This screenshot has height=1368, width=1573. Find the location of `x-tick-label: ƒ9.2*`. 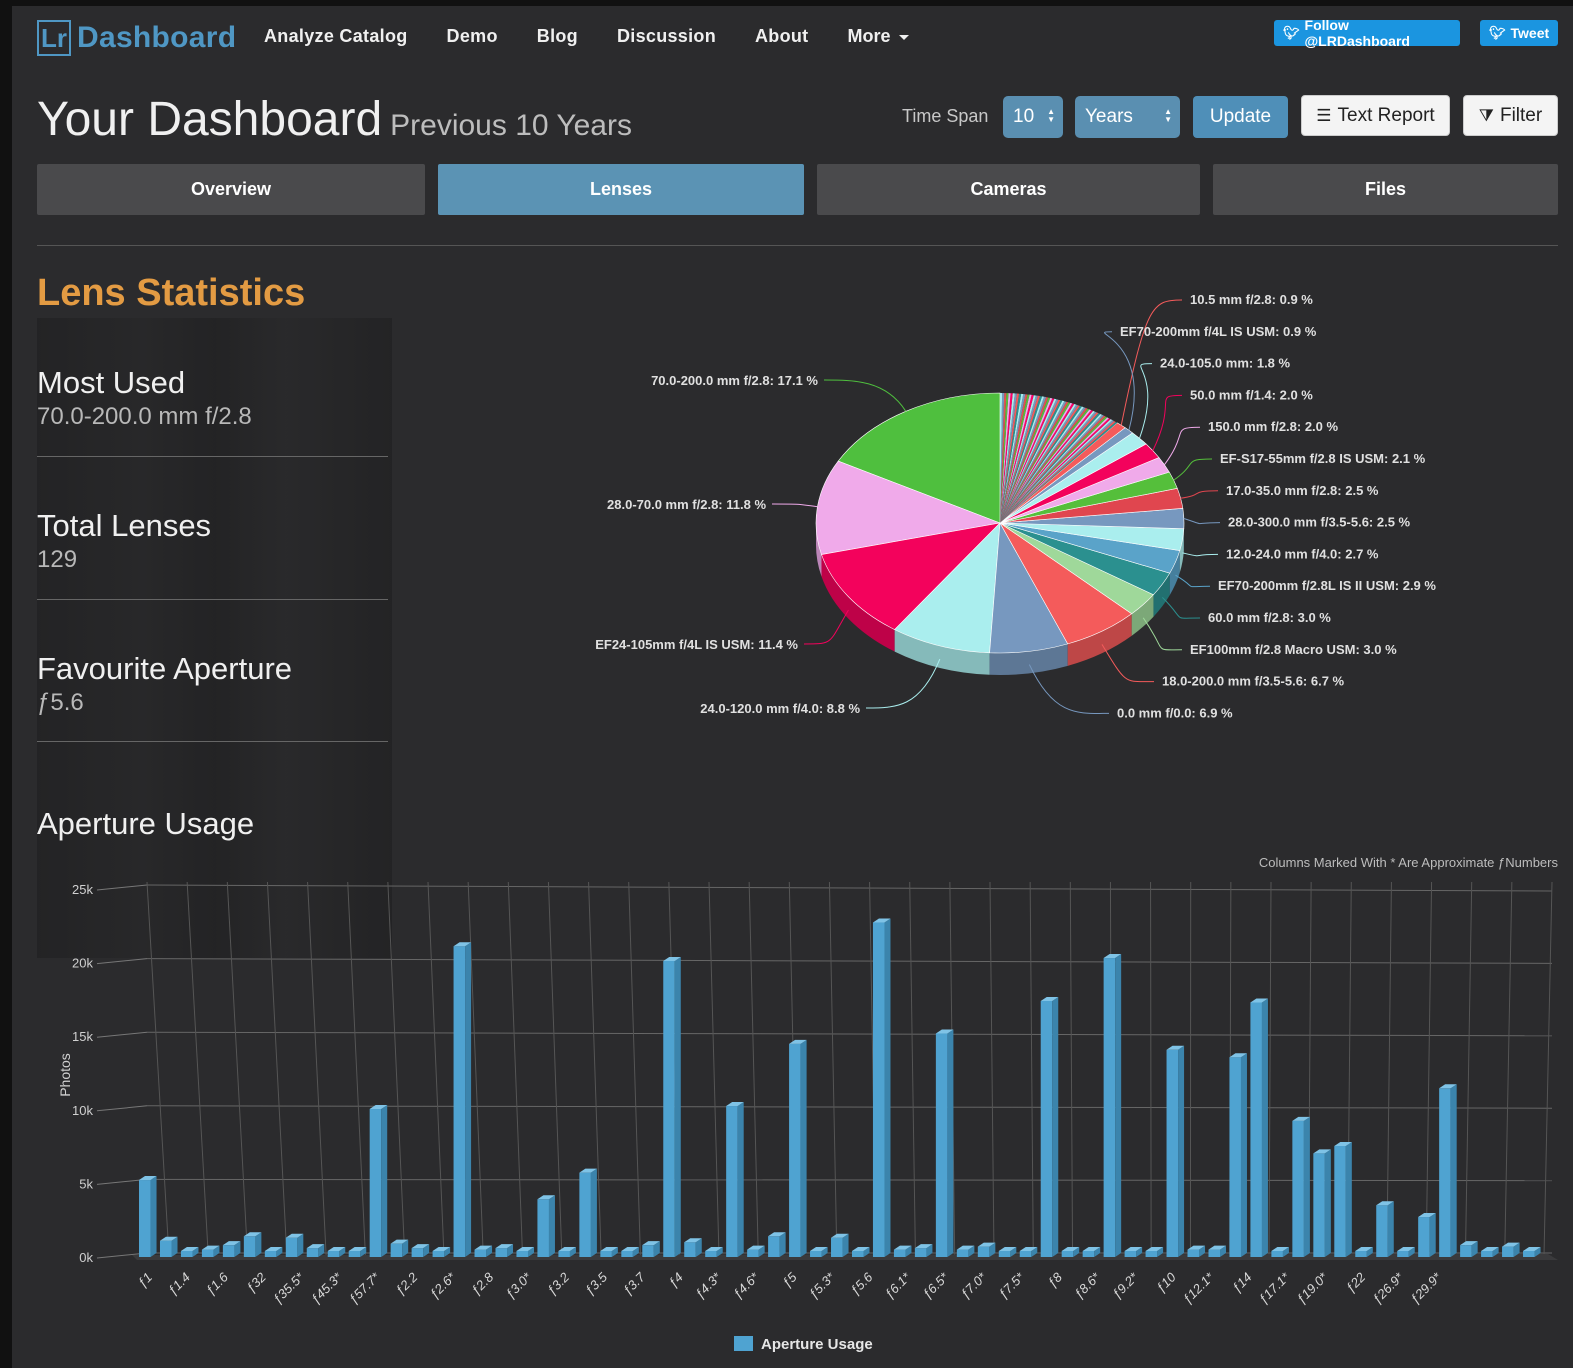

x-tick-label: ƒ9.2* is located at coordinates (1125, 1285).